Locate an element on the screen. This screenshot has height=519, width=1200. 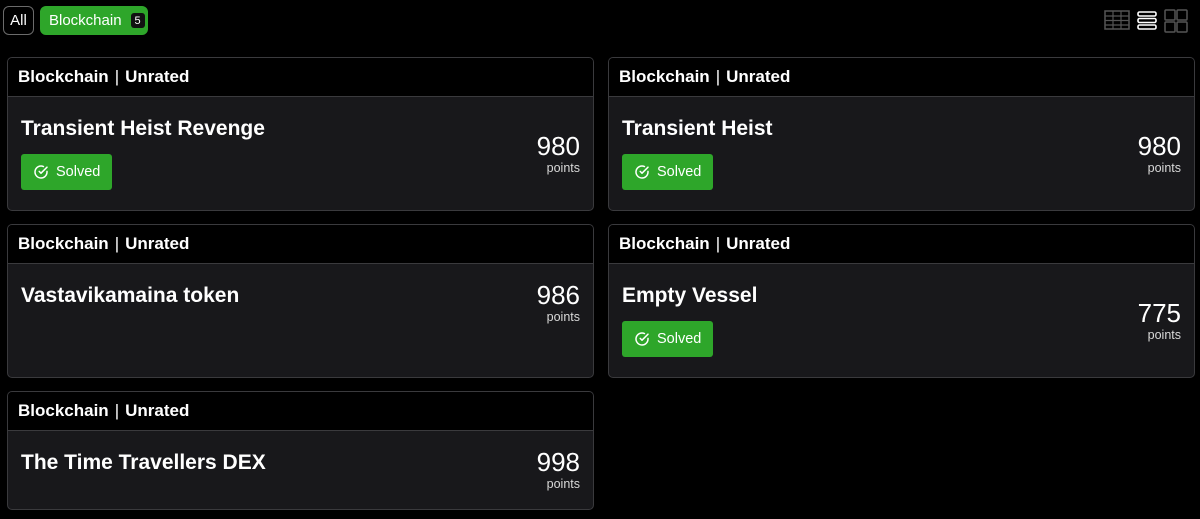
filter-blockchain-button: Blockchain 5 is located at coordinates (94, 20).